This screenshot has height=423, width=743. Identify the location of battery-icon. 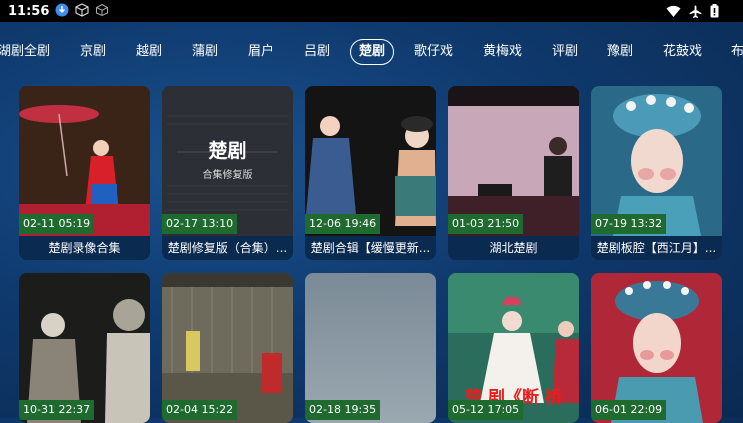
(714, 12).